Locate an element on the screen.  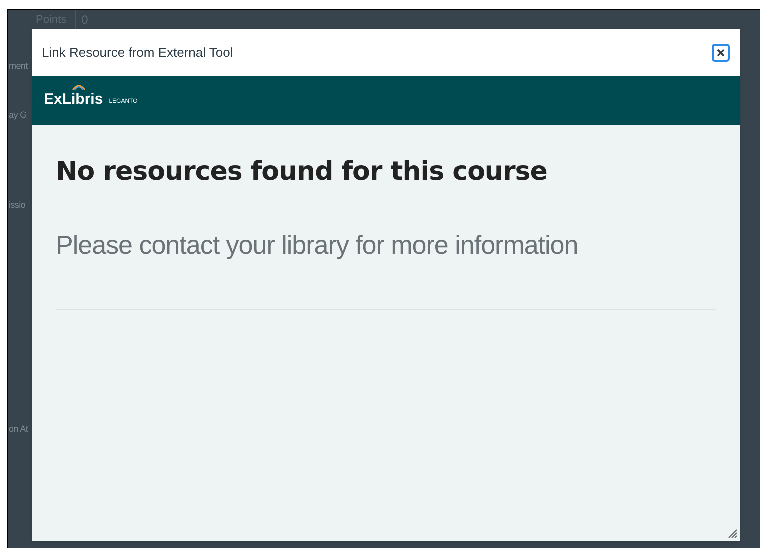
dialog-title: Link Resource from External Tool is located at coordinates (138, 53).